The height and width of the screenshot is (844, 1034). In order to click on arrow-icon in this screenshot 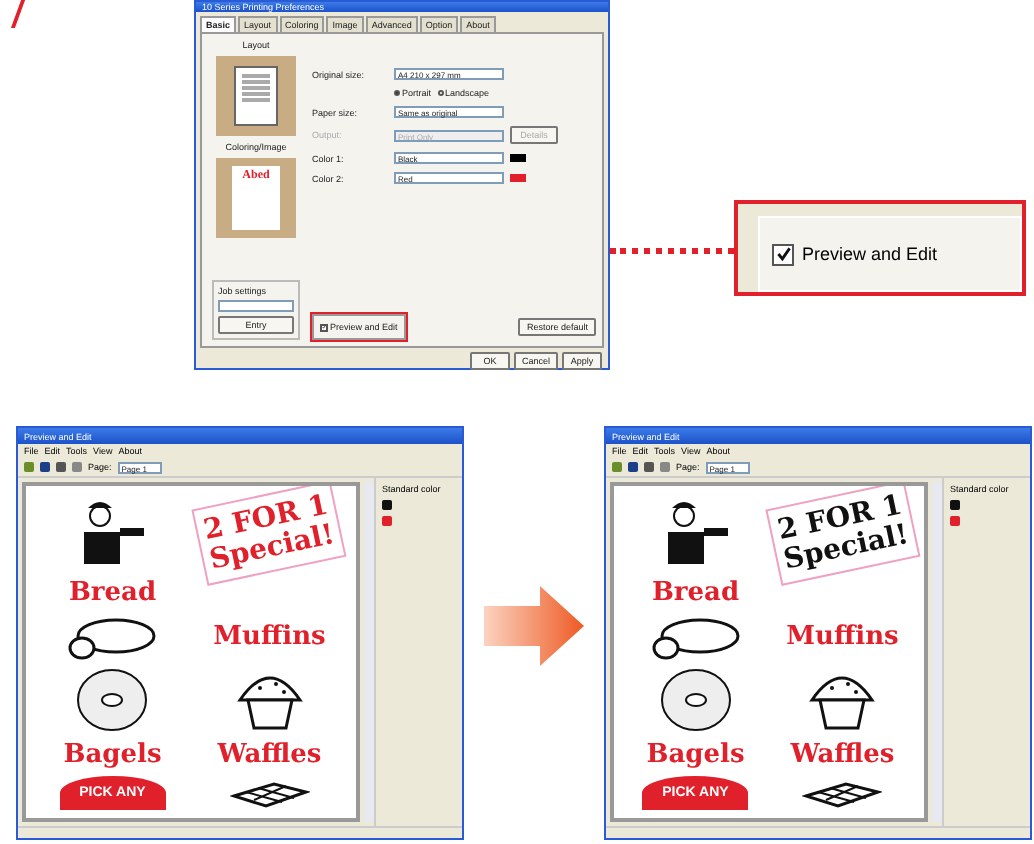, I will do `click(534, 626)`.